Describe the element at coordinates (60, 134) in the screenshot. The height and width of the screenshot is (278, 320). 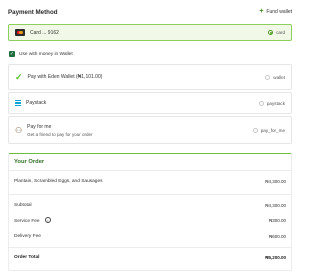
I see `pay-for-me-sublabel: Get a friend to pay for your order` at that location.